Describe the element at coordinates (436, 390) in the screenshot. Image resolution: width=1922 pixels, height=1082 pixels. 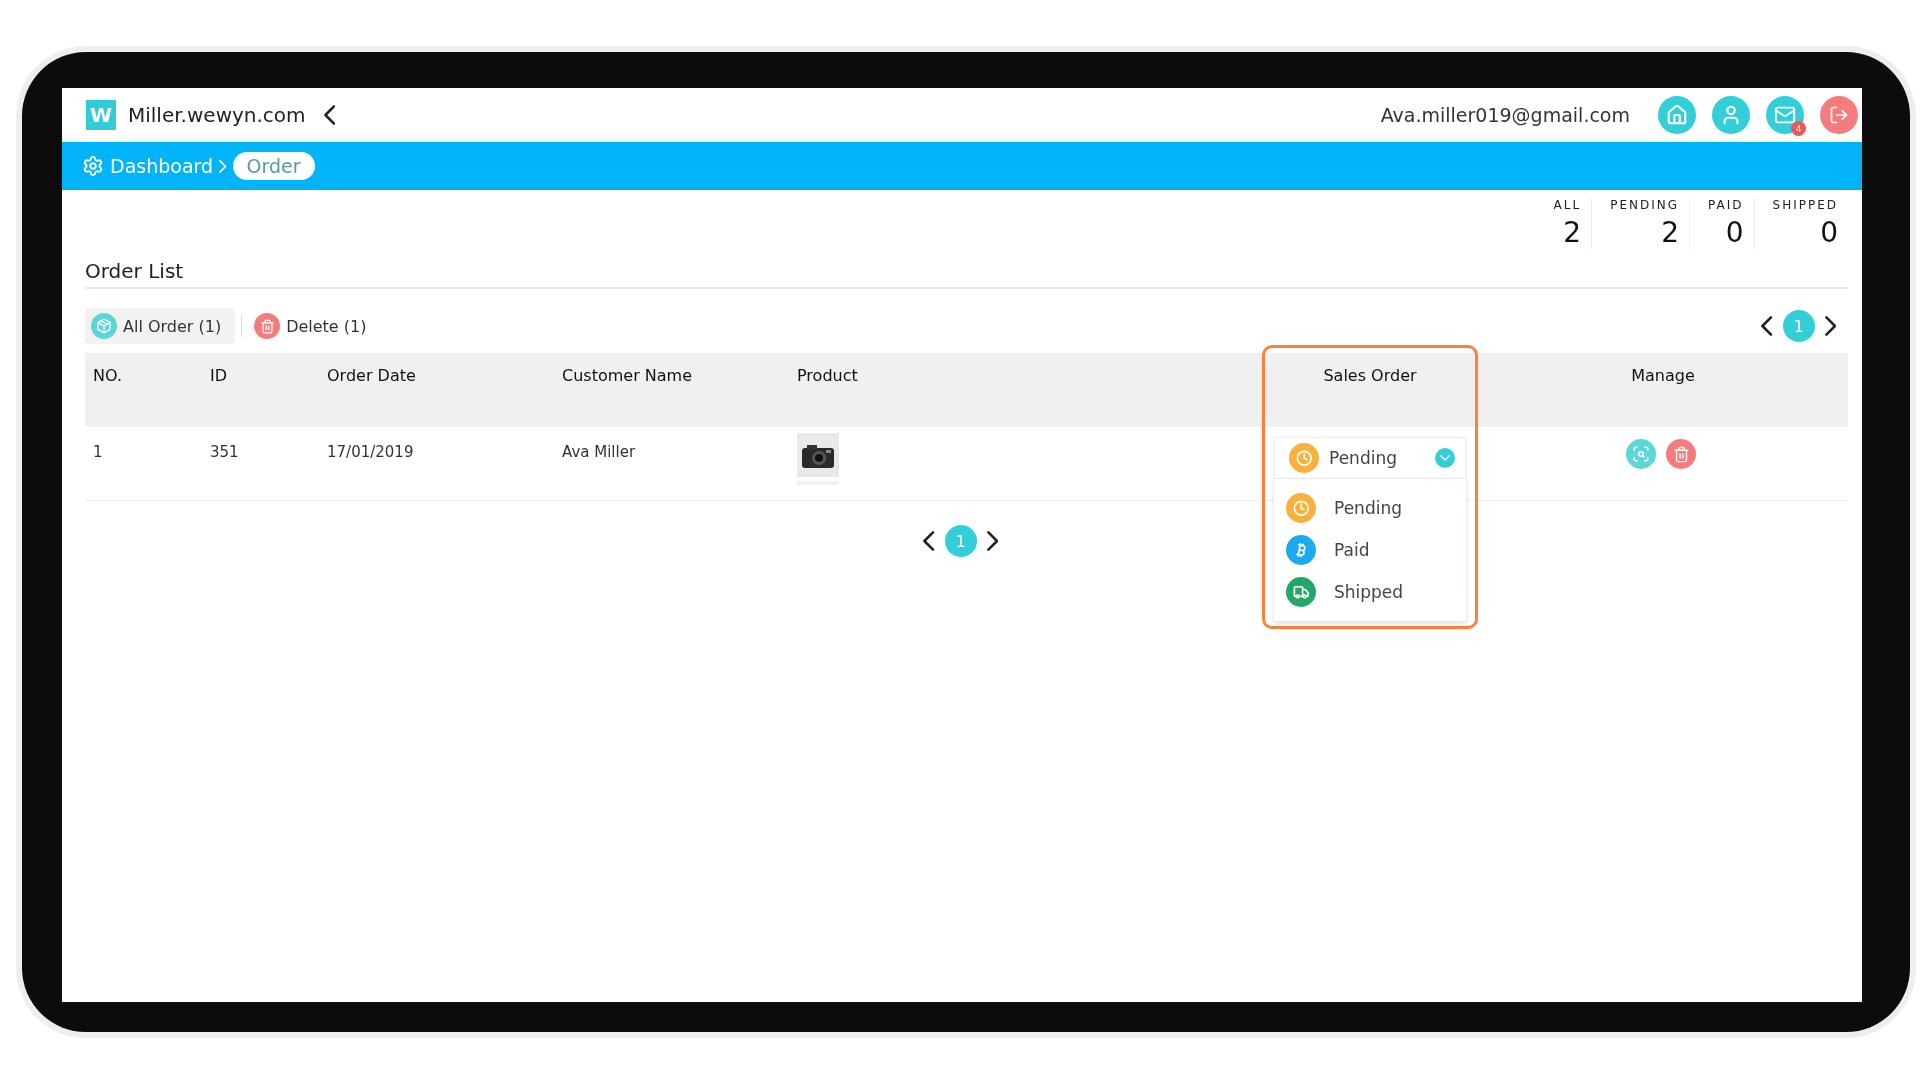
I see `column-header: Order Date` at that location.